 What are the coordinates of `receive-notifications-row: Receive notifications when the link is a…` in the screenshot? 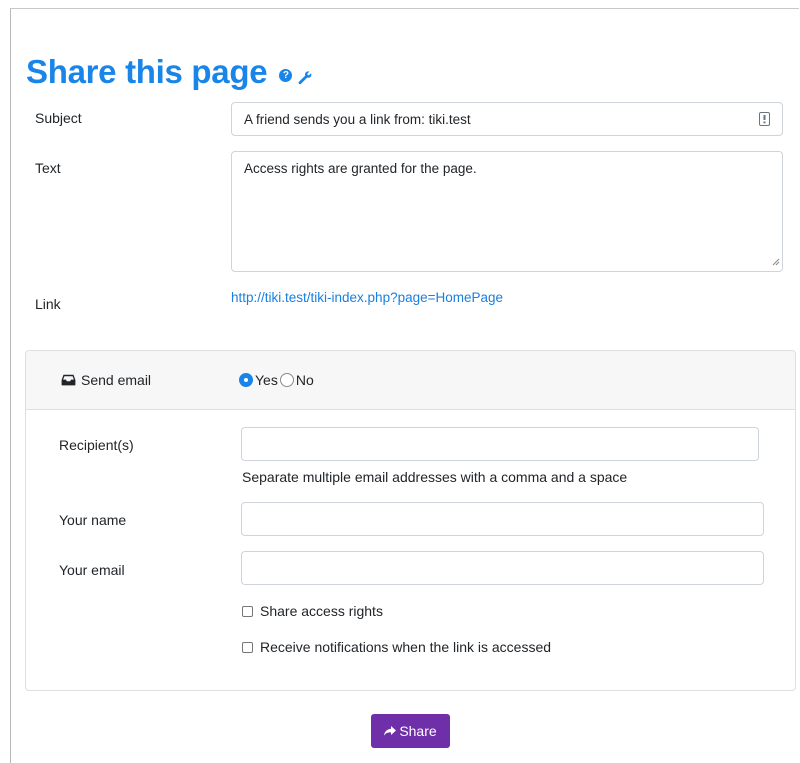 It's located at (396, 647).